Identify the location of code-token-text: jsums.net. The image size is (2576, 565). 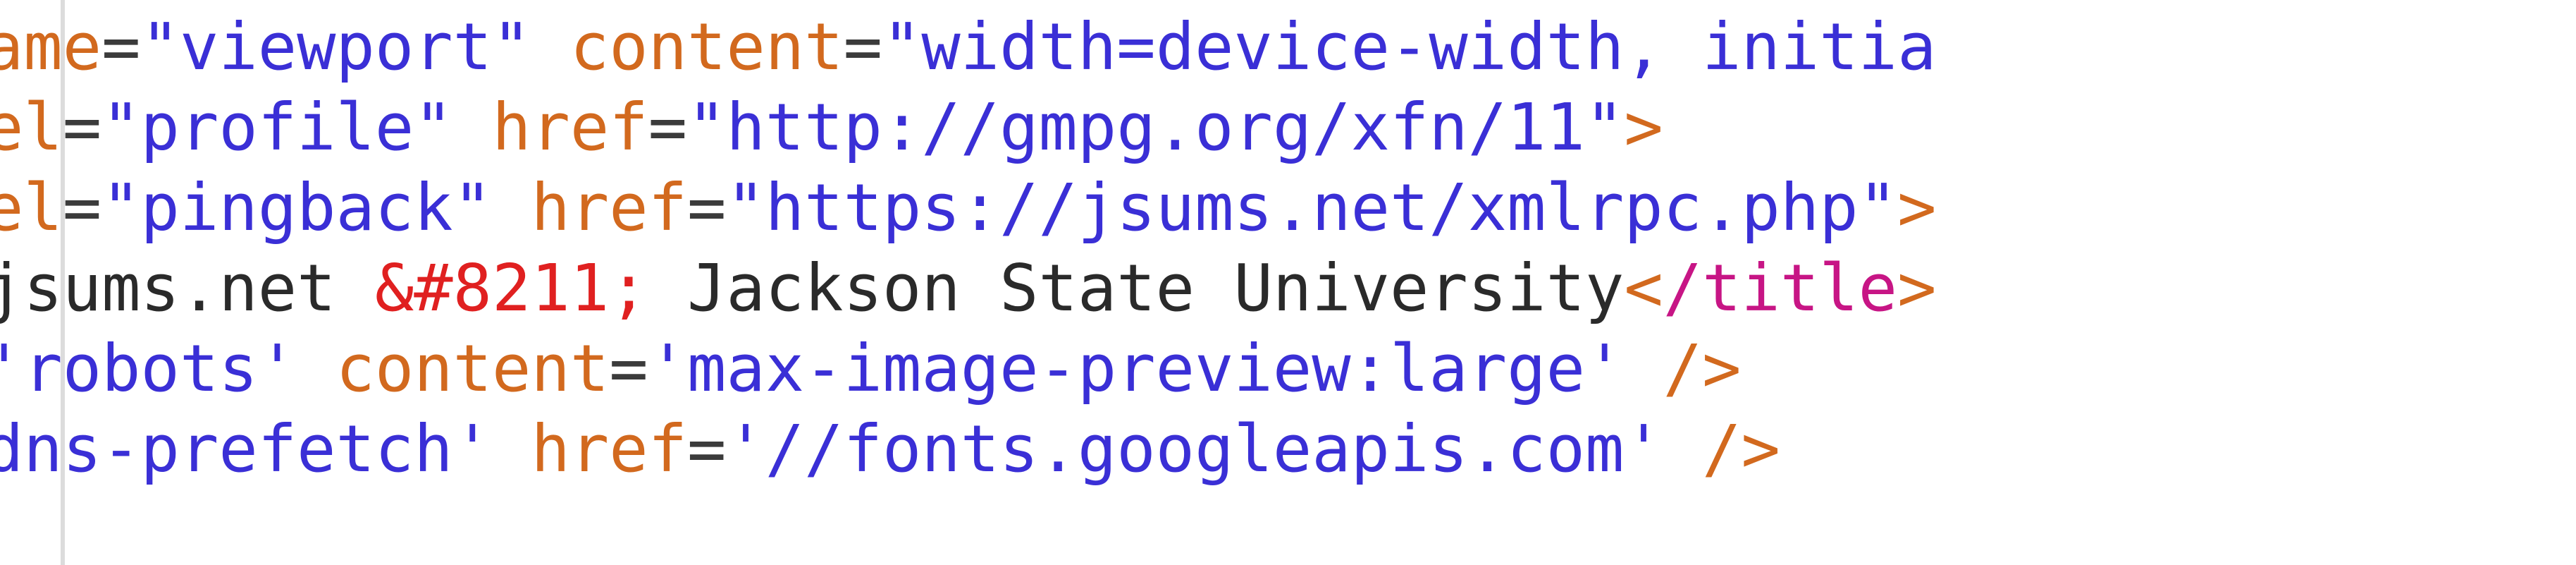
(187, 288).